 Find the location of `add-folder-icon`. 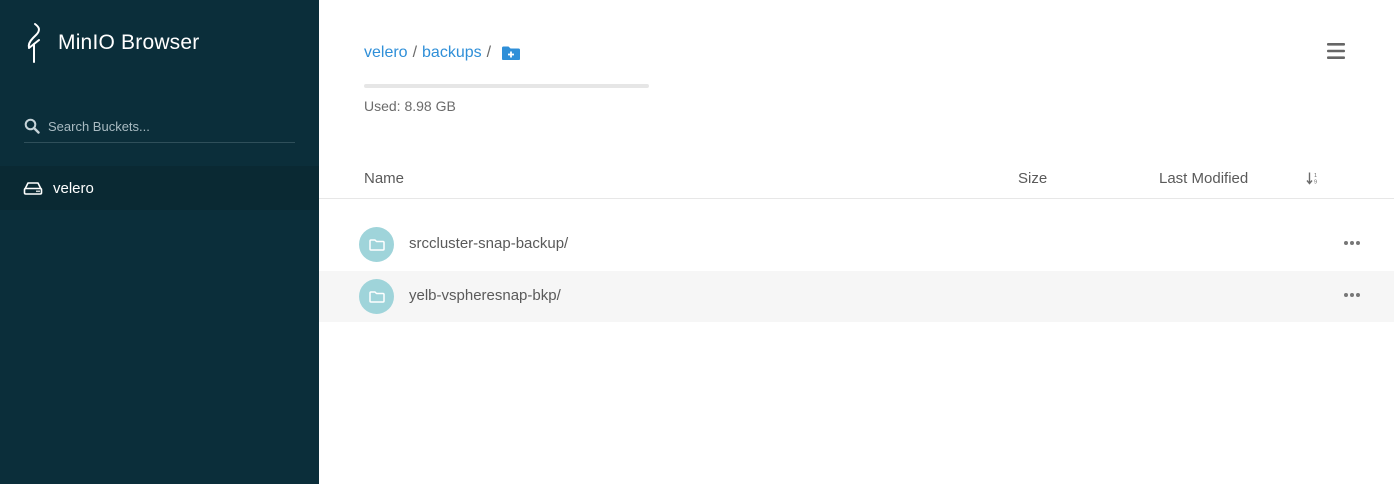

add-folder-icon is located at coordinates (511, 53).